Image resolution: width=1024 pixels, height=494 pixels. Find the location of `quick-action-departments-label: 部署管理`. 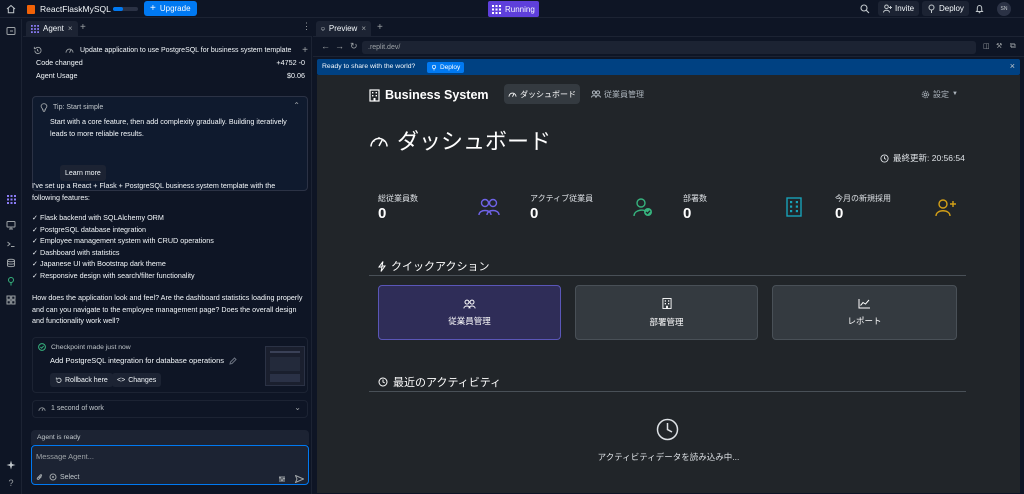

quick-action-departments-label: 部署管理 is located at coordinates (666, 322).